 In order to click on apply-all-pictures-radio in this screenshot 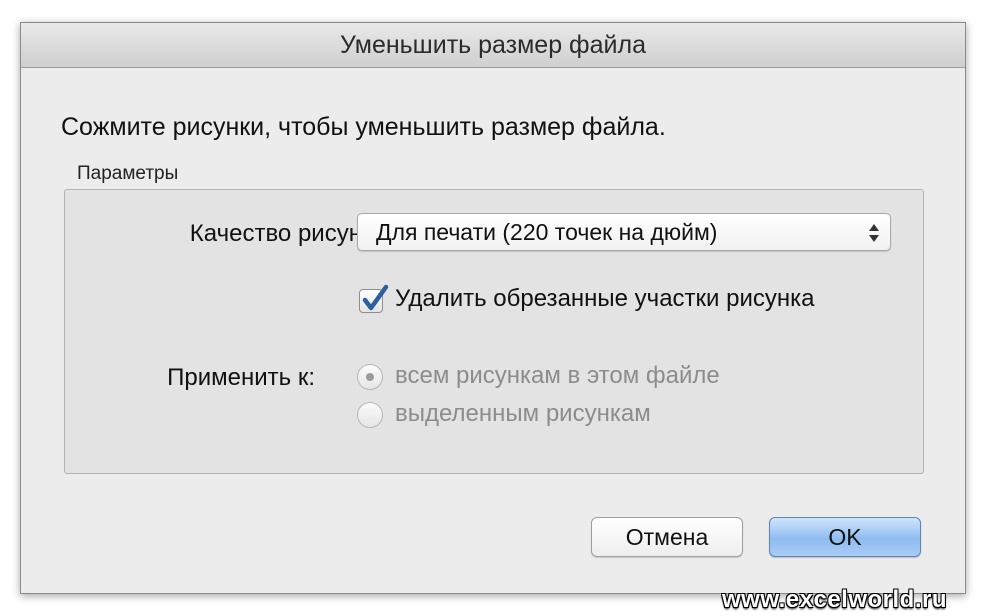, I will do `click(370, 377)`.